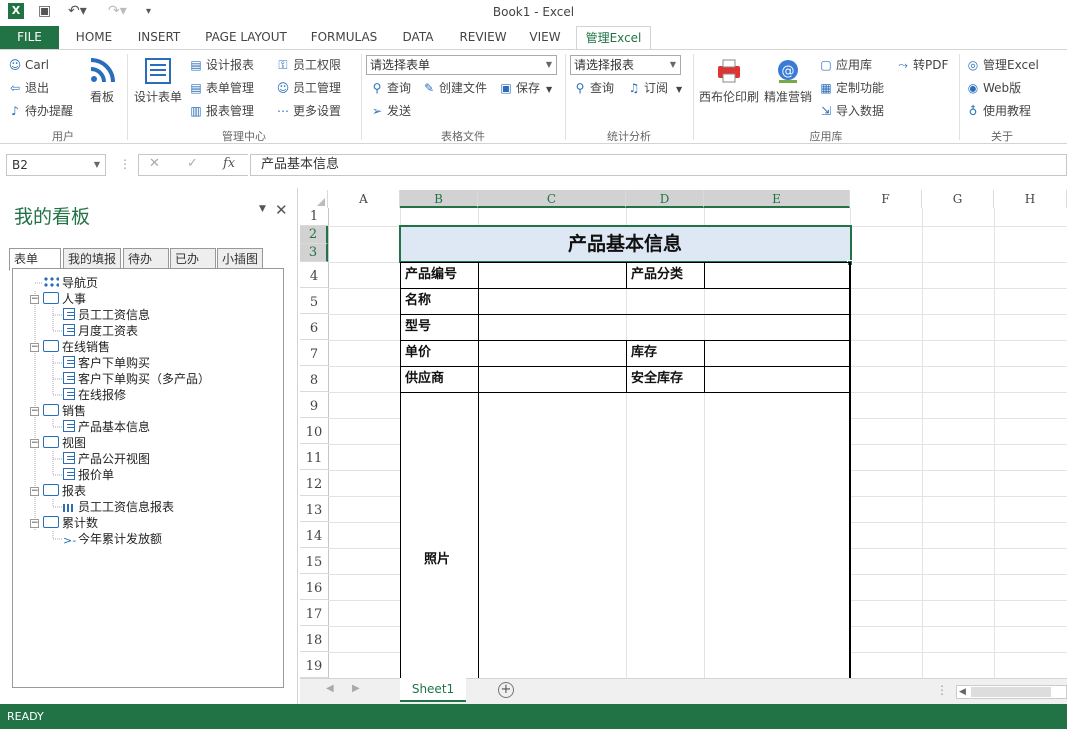 The image size is (1067, 729). I want to click on tab-home: HOME, so click(94, 37).